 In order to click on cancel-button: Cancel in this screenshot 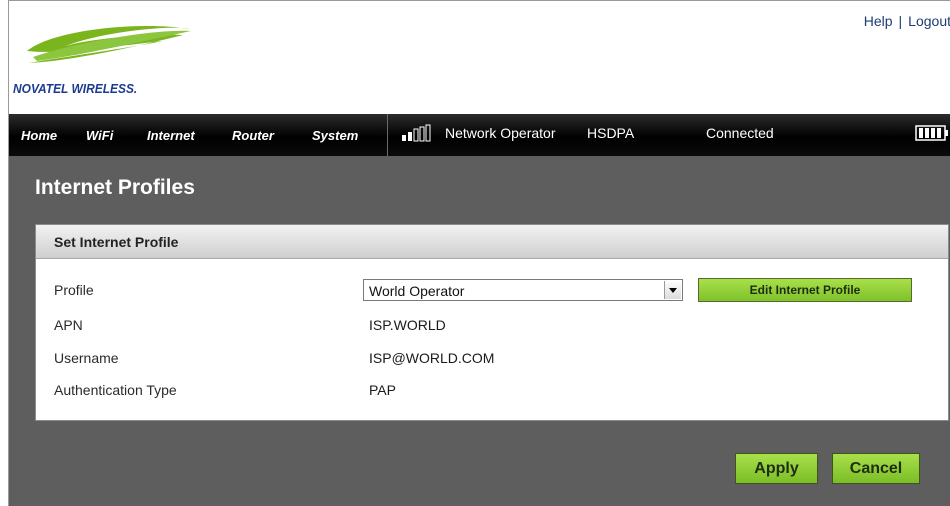, I will do `click(876, 468)`.